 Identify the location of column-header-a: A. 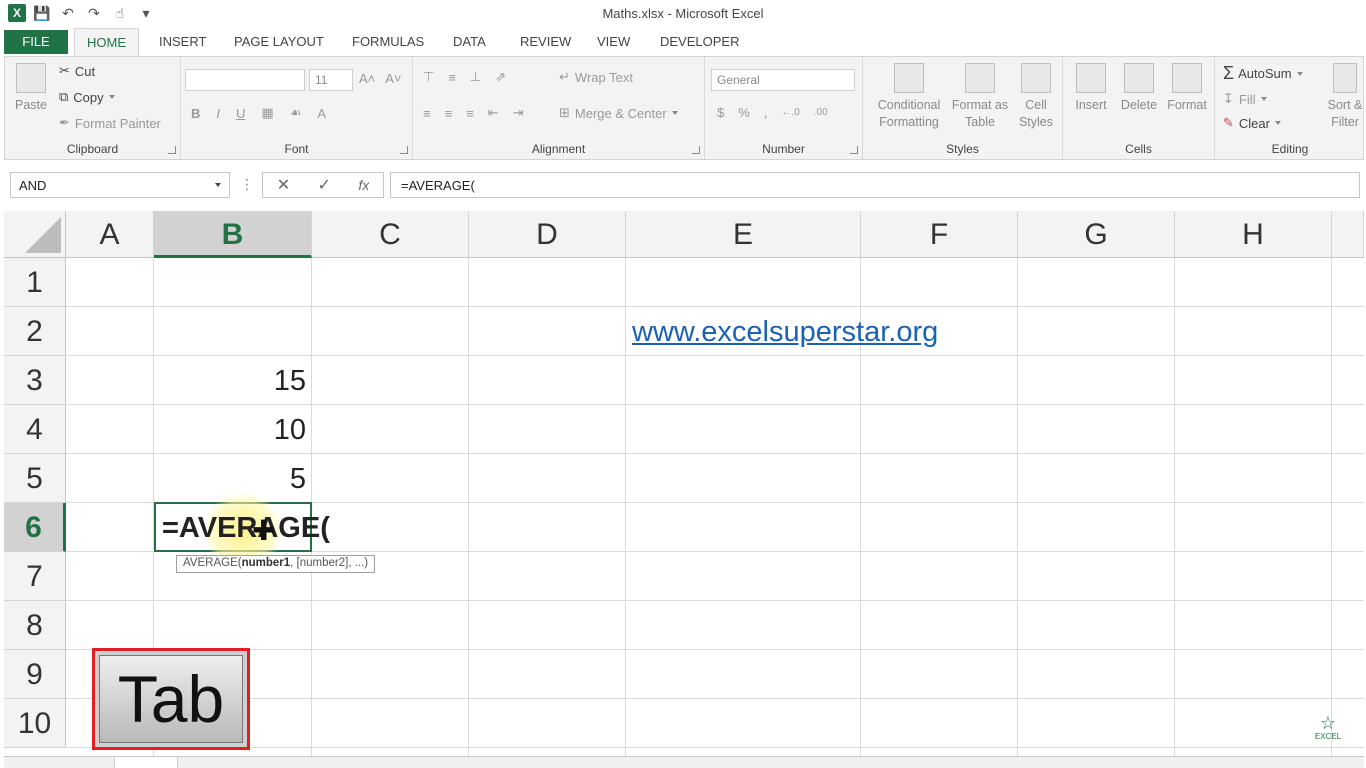
(110, 234).